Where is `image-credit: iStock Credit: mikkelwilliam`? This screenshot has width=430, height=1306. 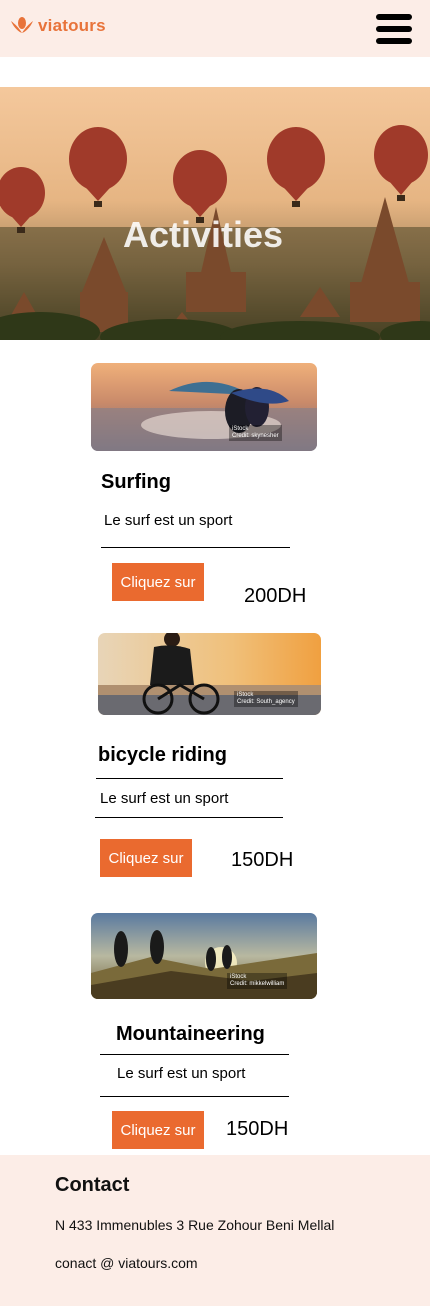 image-credit: iStock Credit: mikkelwilliam is located at coordinates (257, 981).